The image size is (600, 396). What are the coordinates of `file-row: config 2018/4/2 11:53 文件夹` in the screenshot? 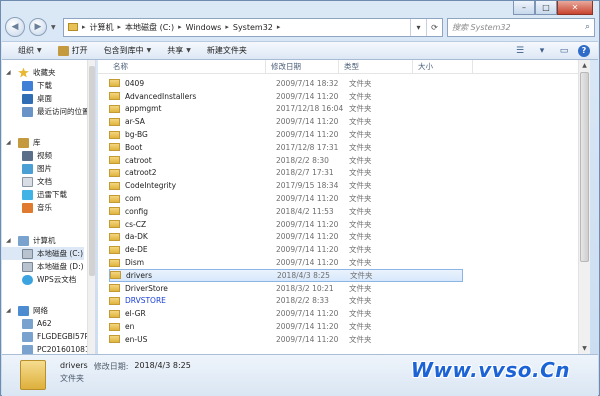 It's located at (286, 211).